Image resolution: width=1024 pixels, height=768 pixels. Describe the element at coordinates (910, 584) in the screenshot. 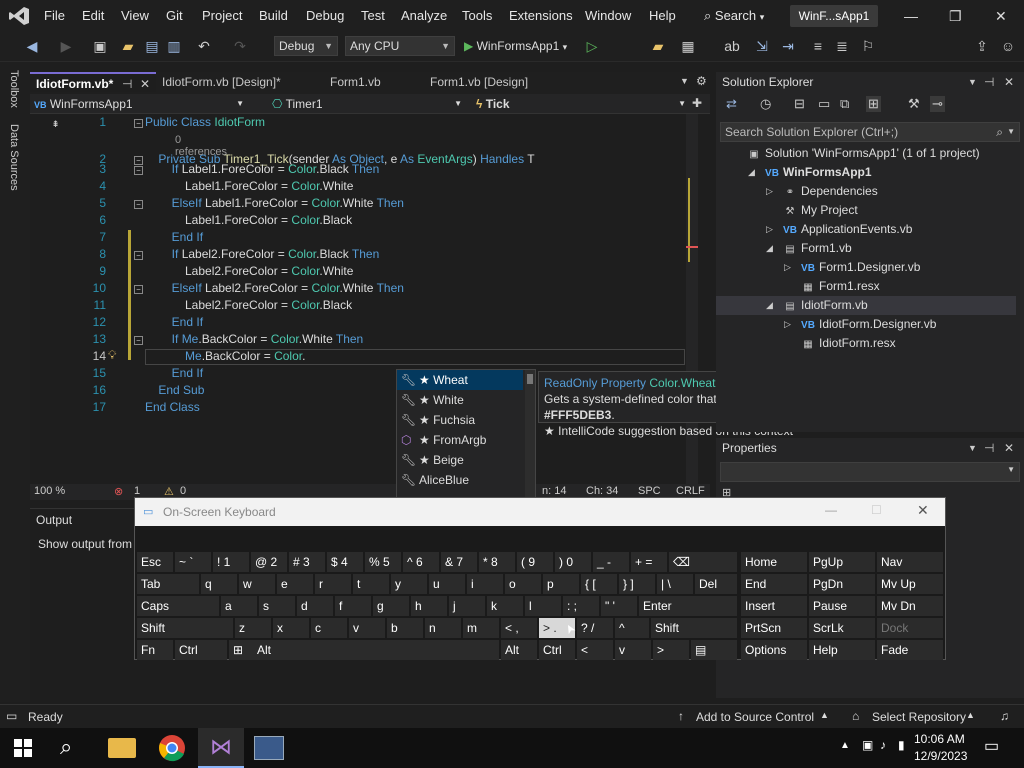

I see `osk-nav-key: Mv Up` at that location.